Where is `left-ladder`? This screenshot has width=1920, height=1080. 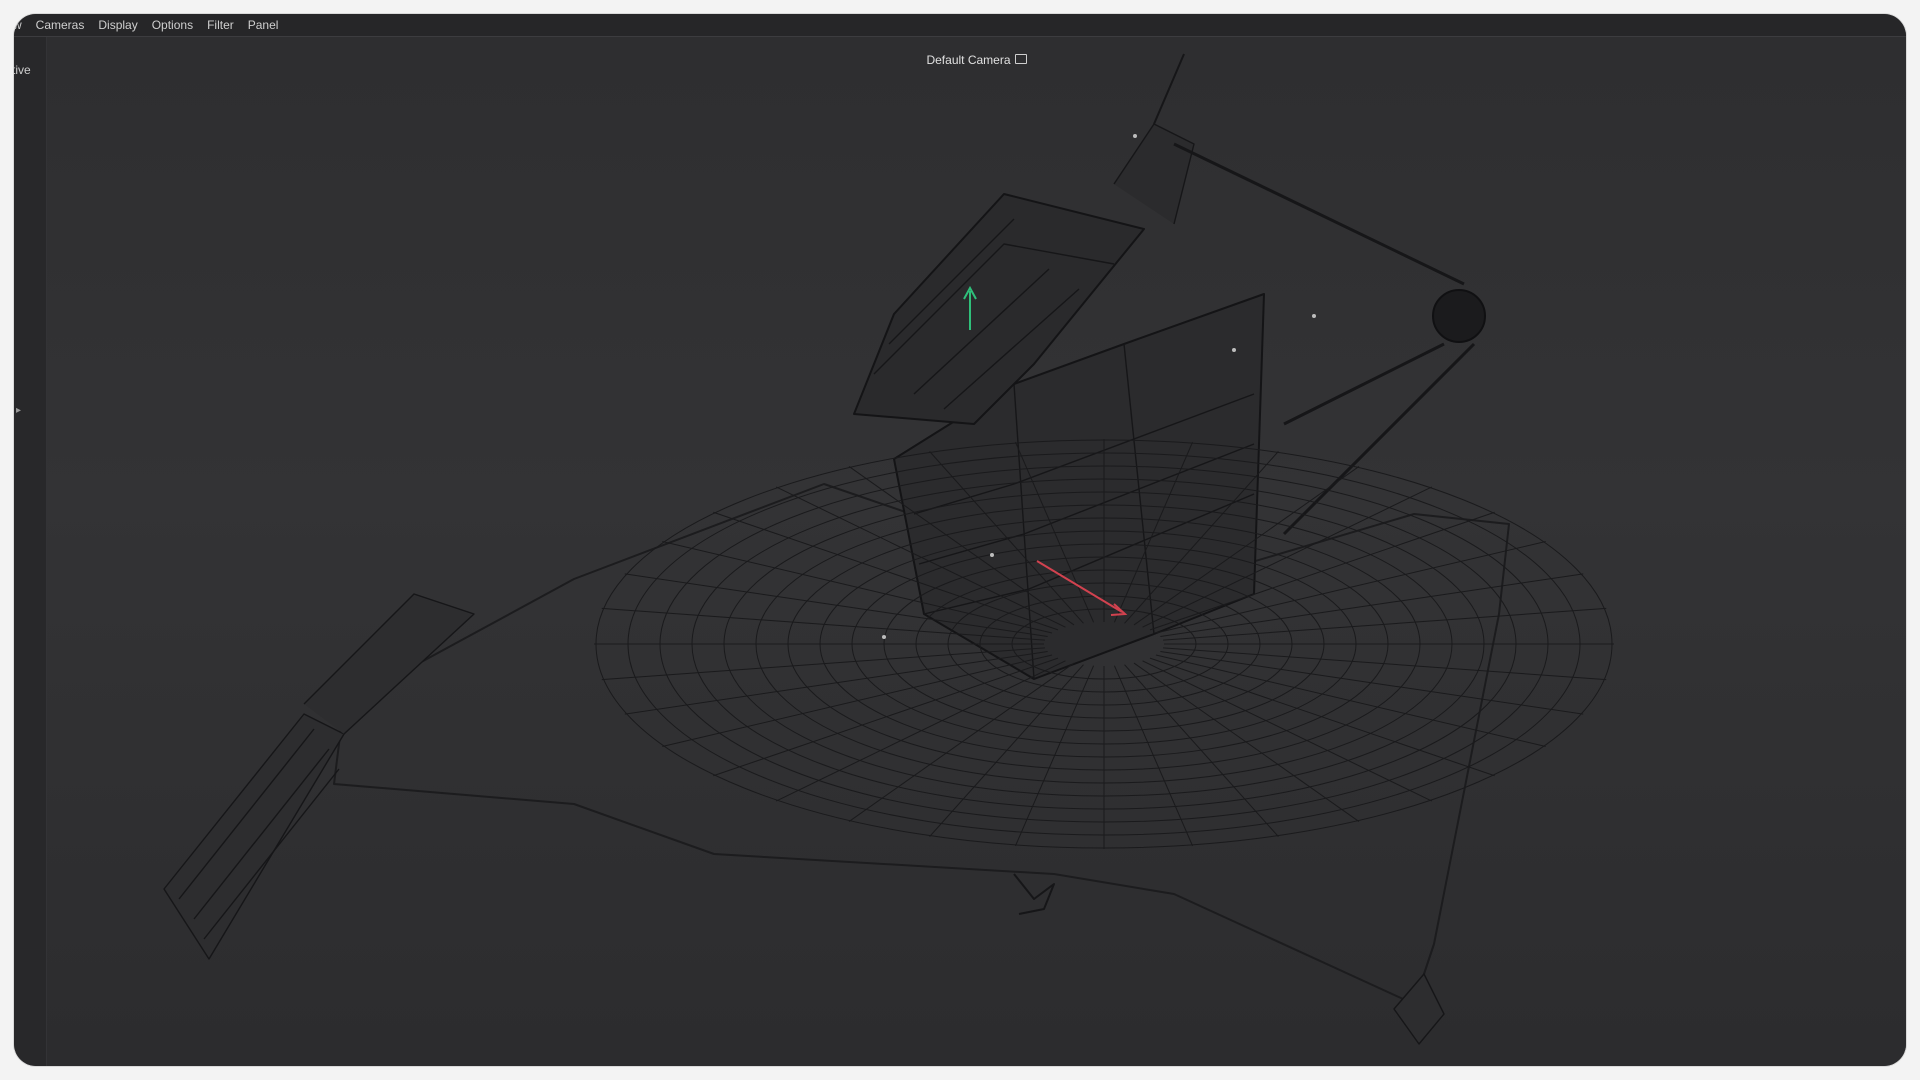
left-ladder is located at coordinates (254, 836).